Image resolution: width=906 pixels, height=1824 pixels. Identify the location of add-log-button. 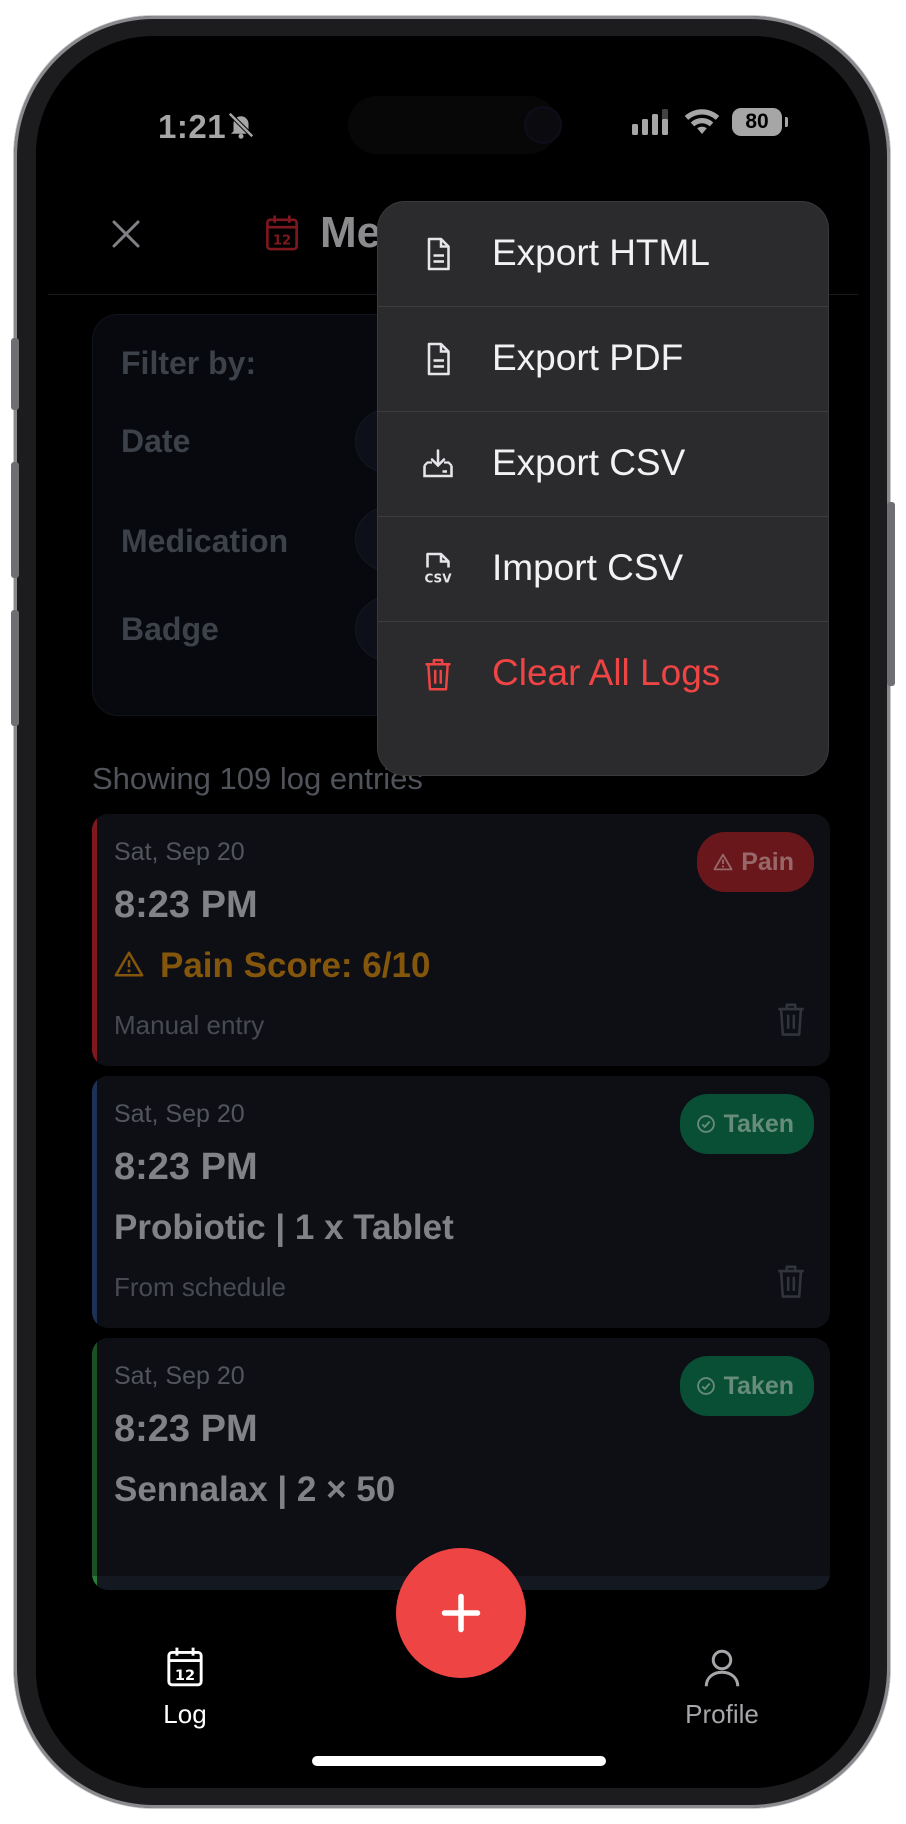
(461, 1613).